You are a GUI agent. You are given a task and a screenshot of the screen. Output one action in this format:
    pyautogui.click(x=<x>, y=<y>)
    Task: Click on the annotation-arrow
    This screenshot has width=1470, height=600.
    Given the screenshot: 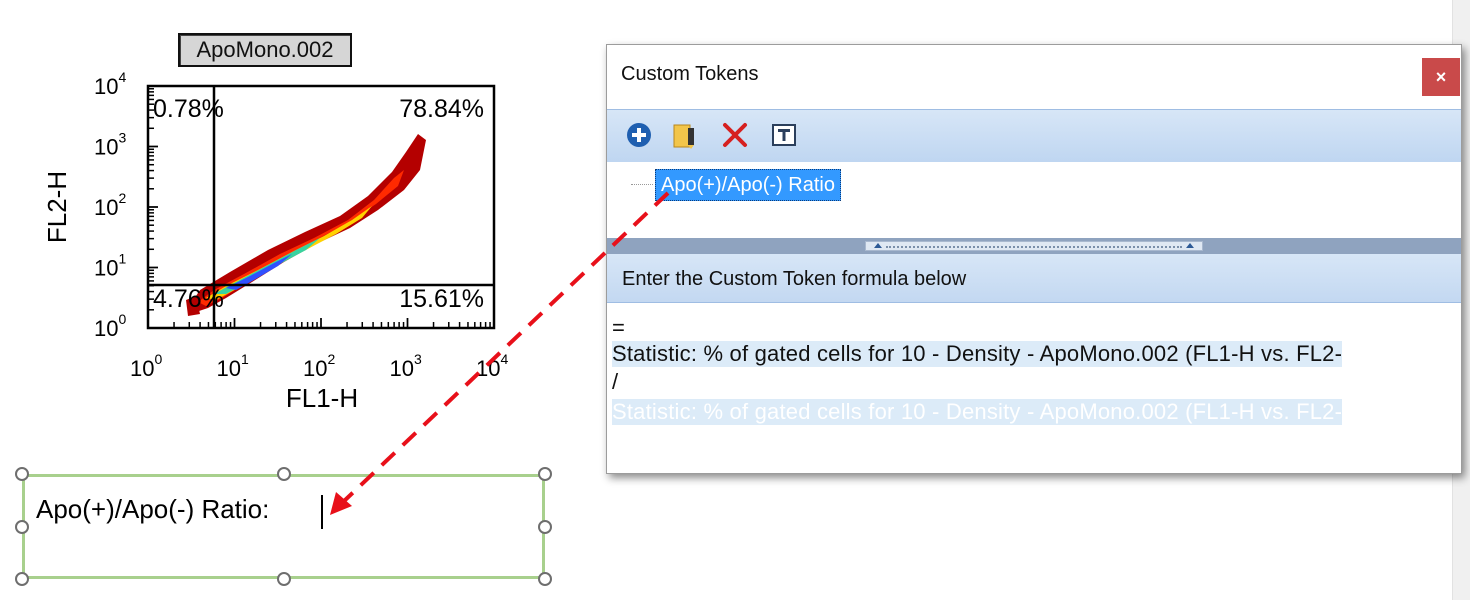 What is the action you would take?
    pyautogui.click(x=500, y=353)
    